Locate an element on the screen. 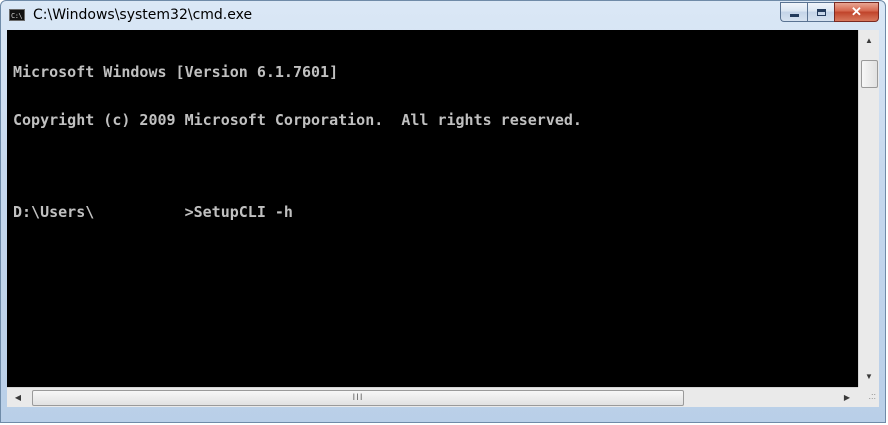 The width and height of the screenshot is (888, 425). scroll-right-arrow-icon: ▶ is located at coordinates (847, 397).